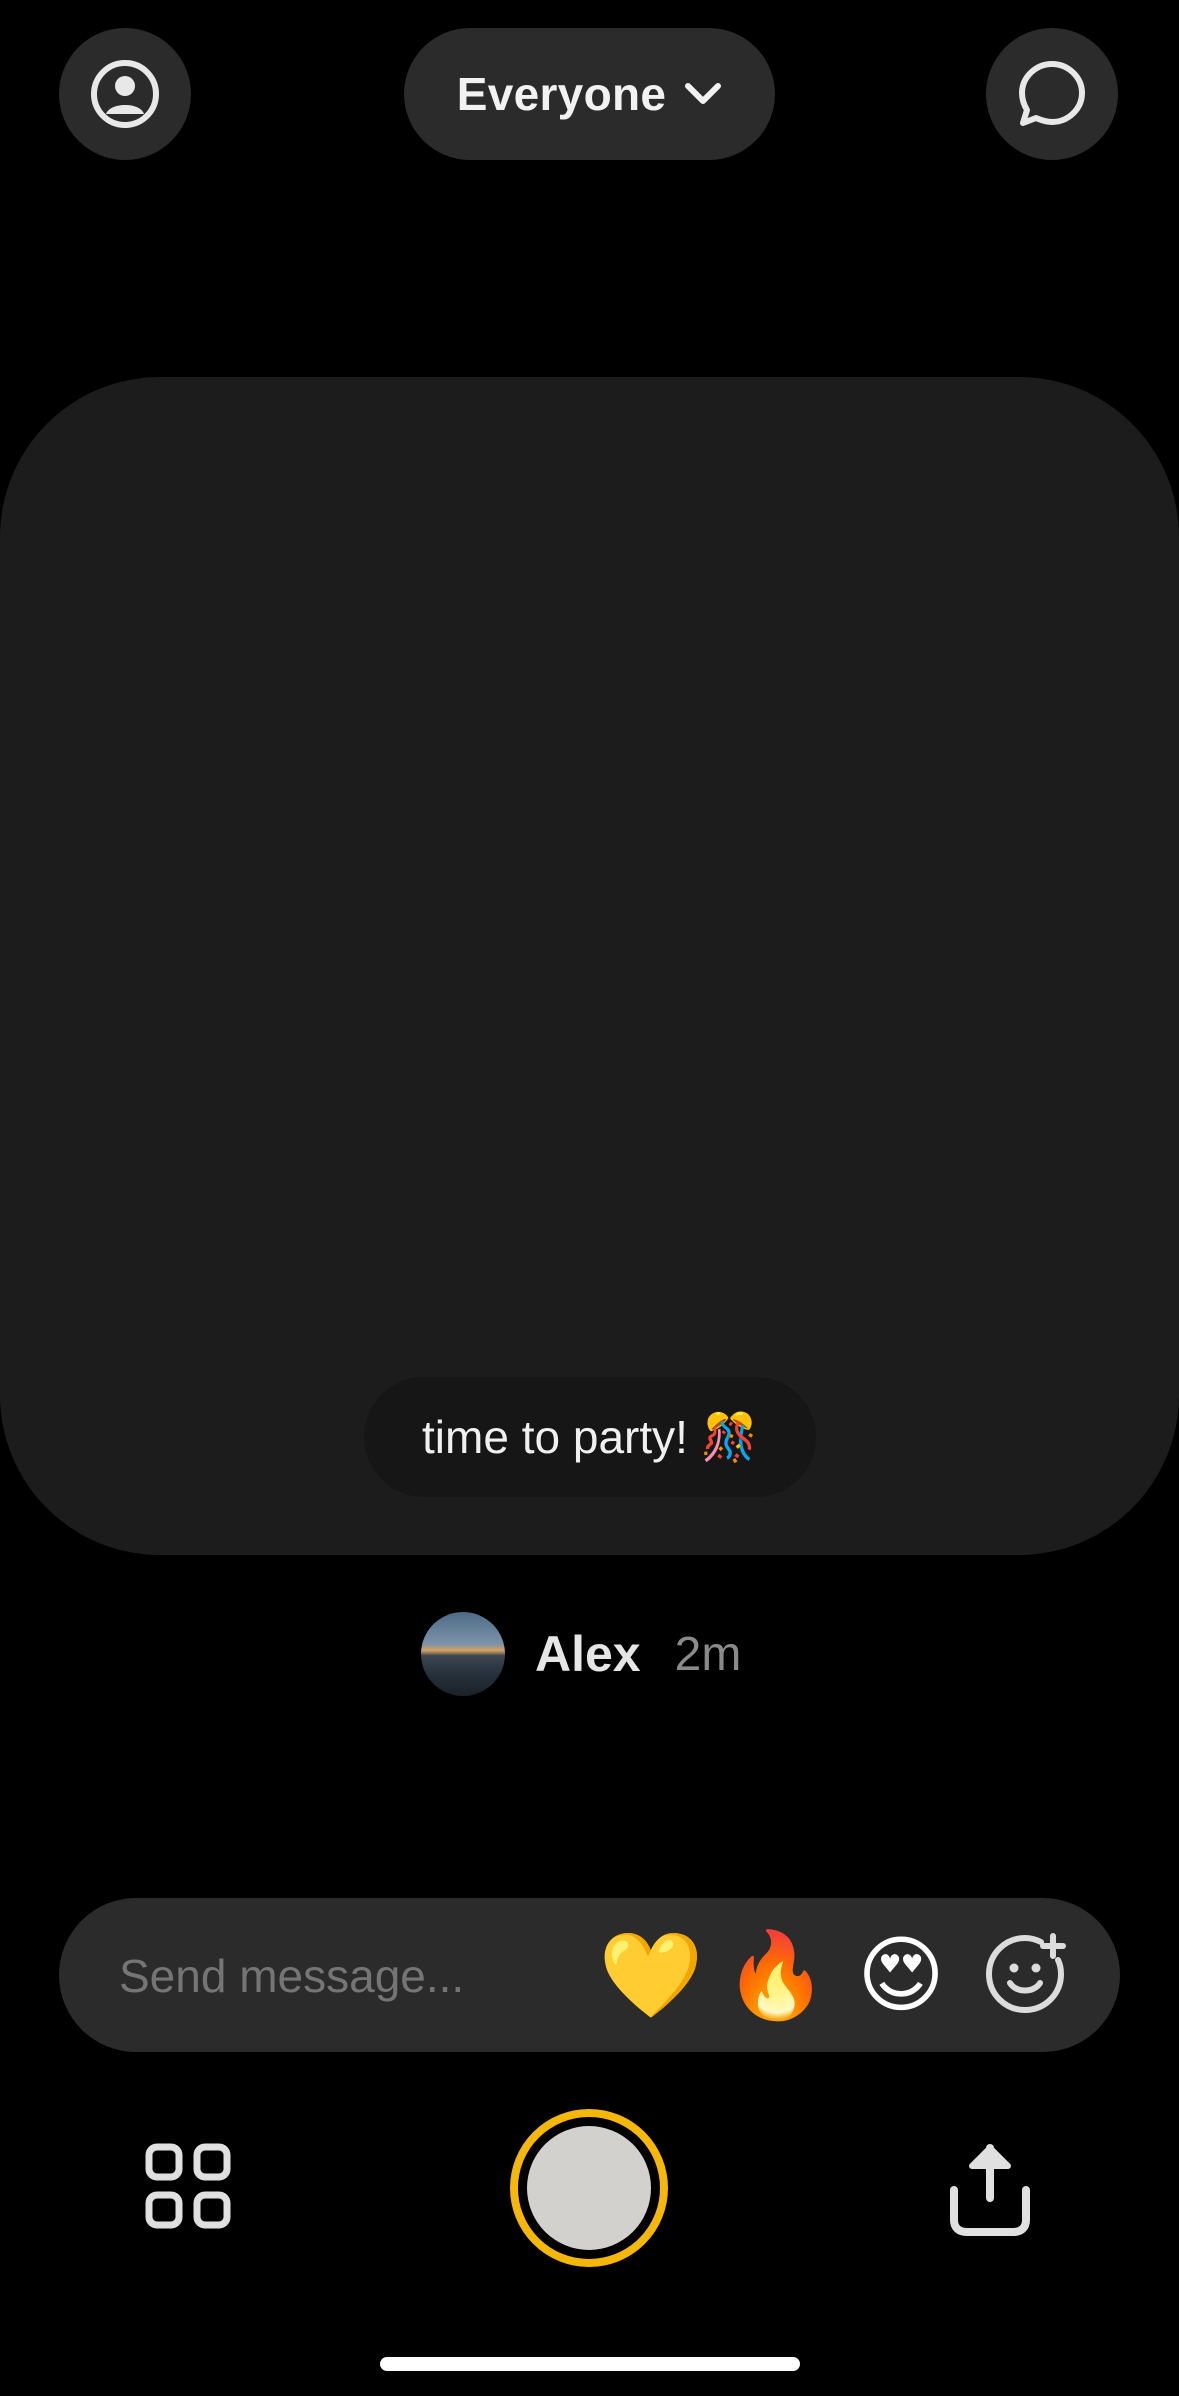  Describe the element at coordinates (561, 94) in the screenshot. I see `audience-label: Everyone` at that location.